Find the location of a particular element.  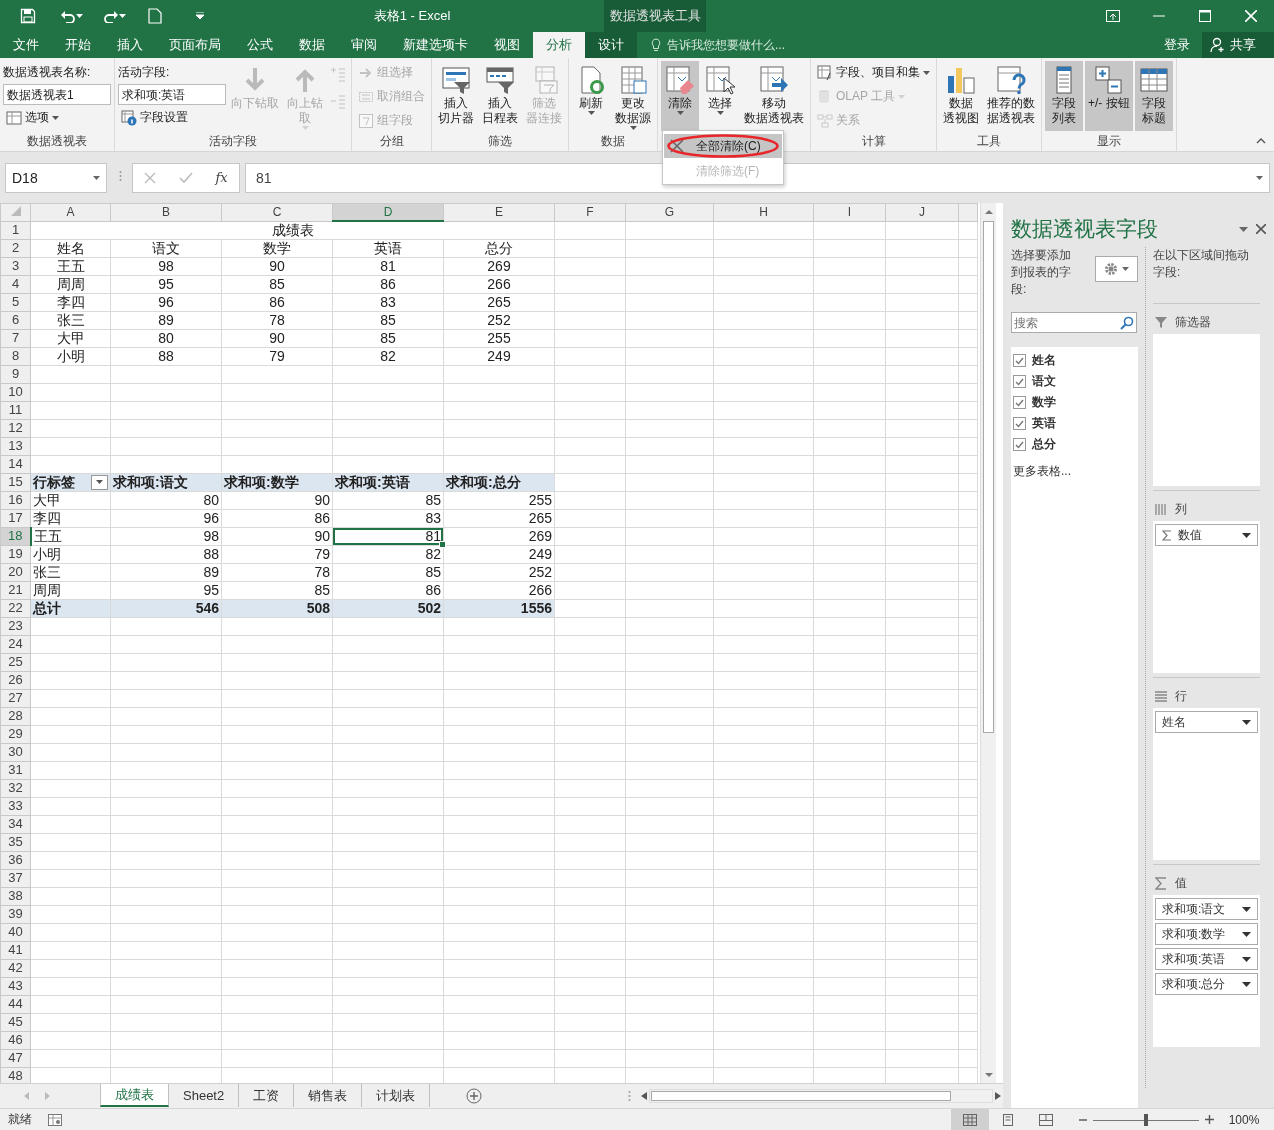

share-button: 共享 is located at coordinates (1238, 45).